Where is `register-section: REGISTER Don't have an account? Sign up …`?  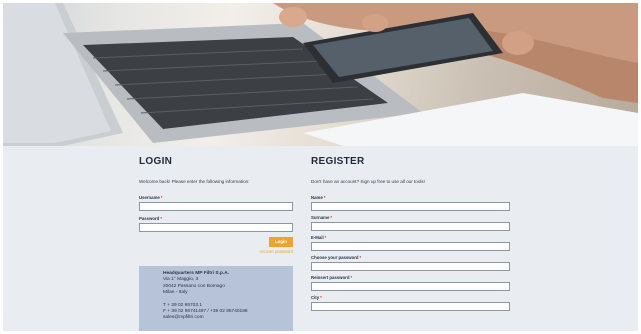
register-section: REGISTER Don't have an account? Sign up … is located at coordinates (411, 235).